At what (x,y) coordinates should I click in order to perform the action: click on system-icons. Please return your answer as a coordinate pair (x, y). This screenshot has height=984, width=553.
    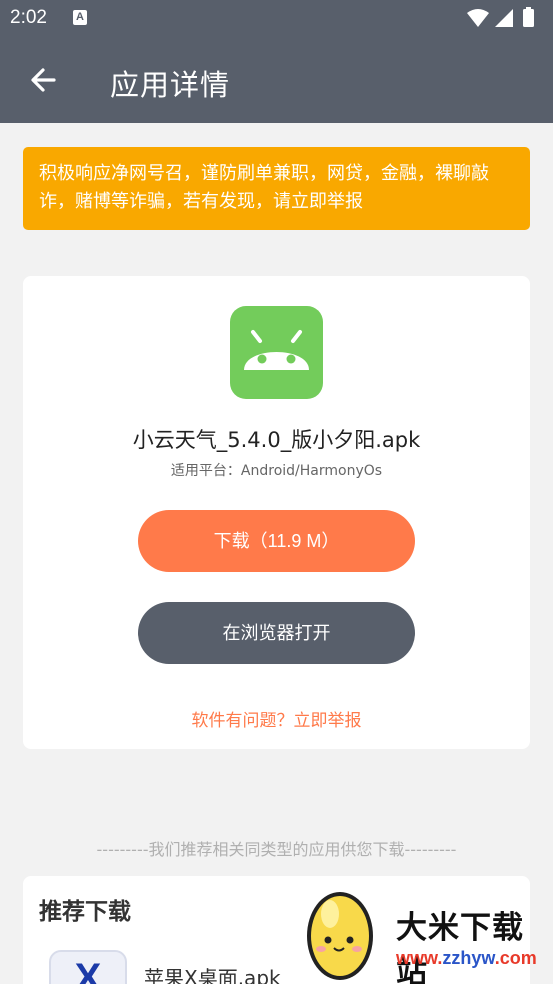
    Looking at the image, I should click on (500, 17).